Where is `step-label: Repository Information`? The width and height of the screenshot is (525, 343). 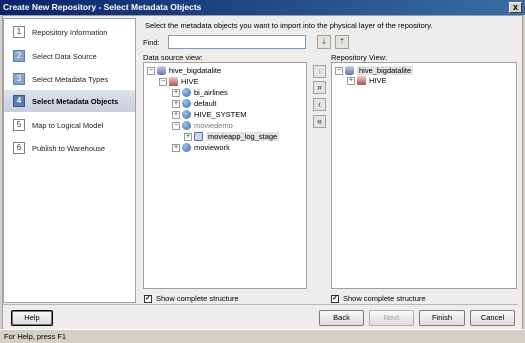 step-label: Repository Information is located at coordinates (70, 32).